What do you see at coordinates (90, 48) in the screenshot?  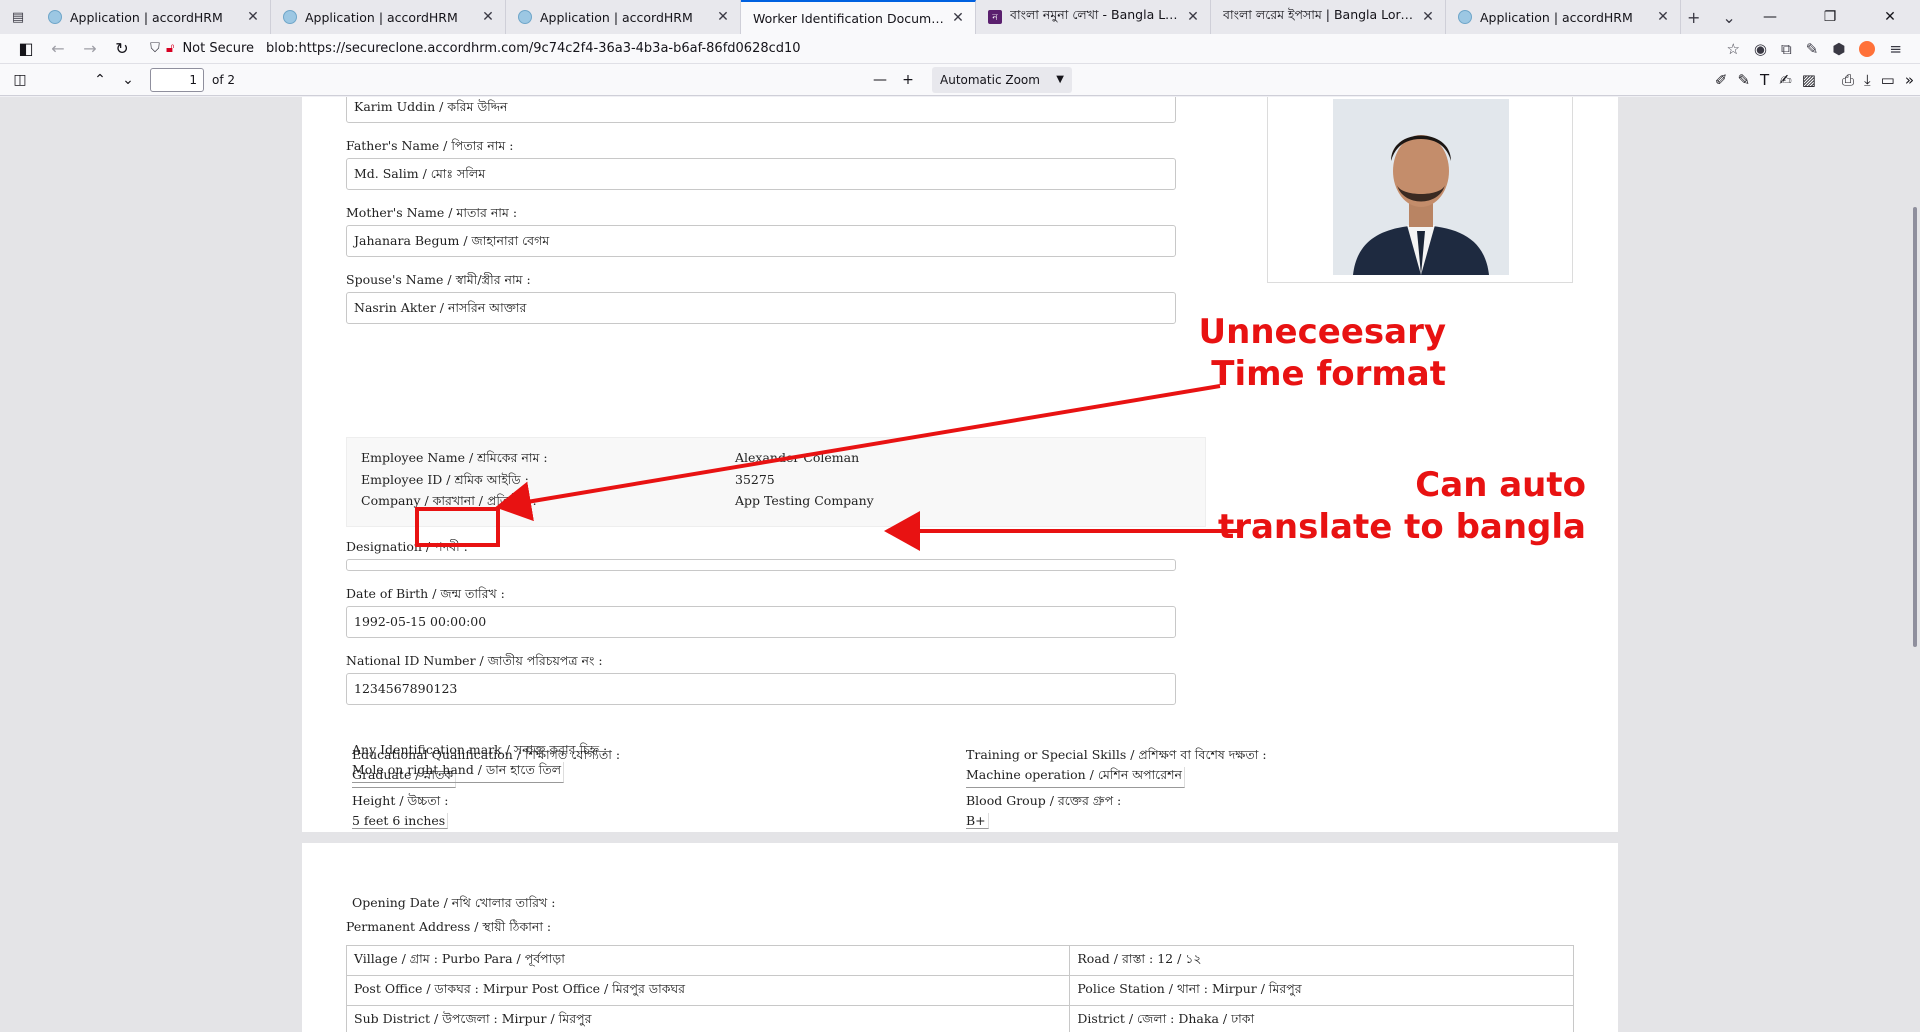 I see `forward-button: →` at bounding box center [90, 48].